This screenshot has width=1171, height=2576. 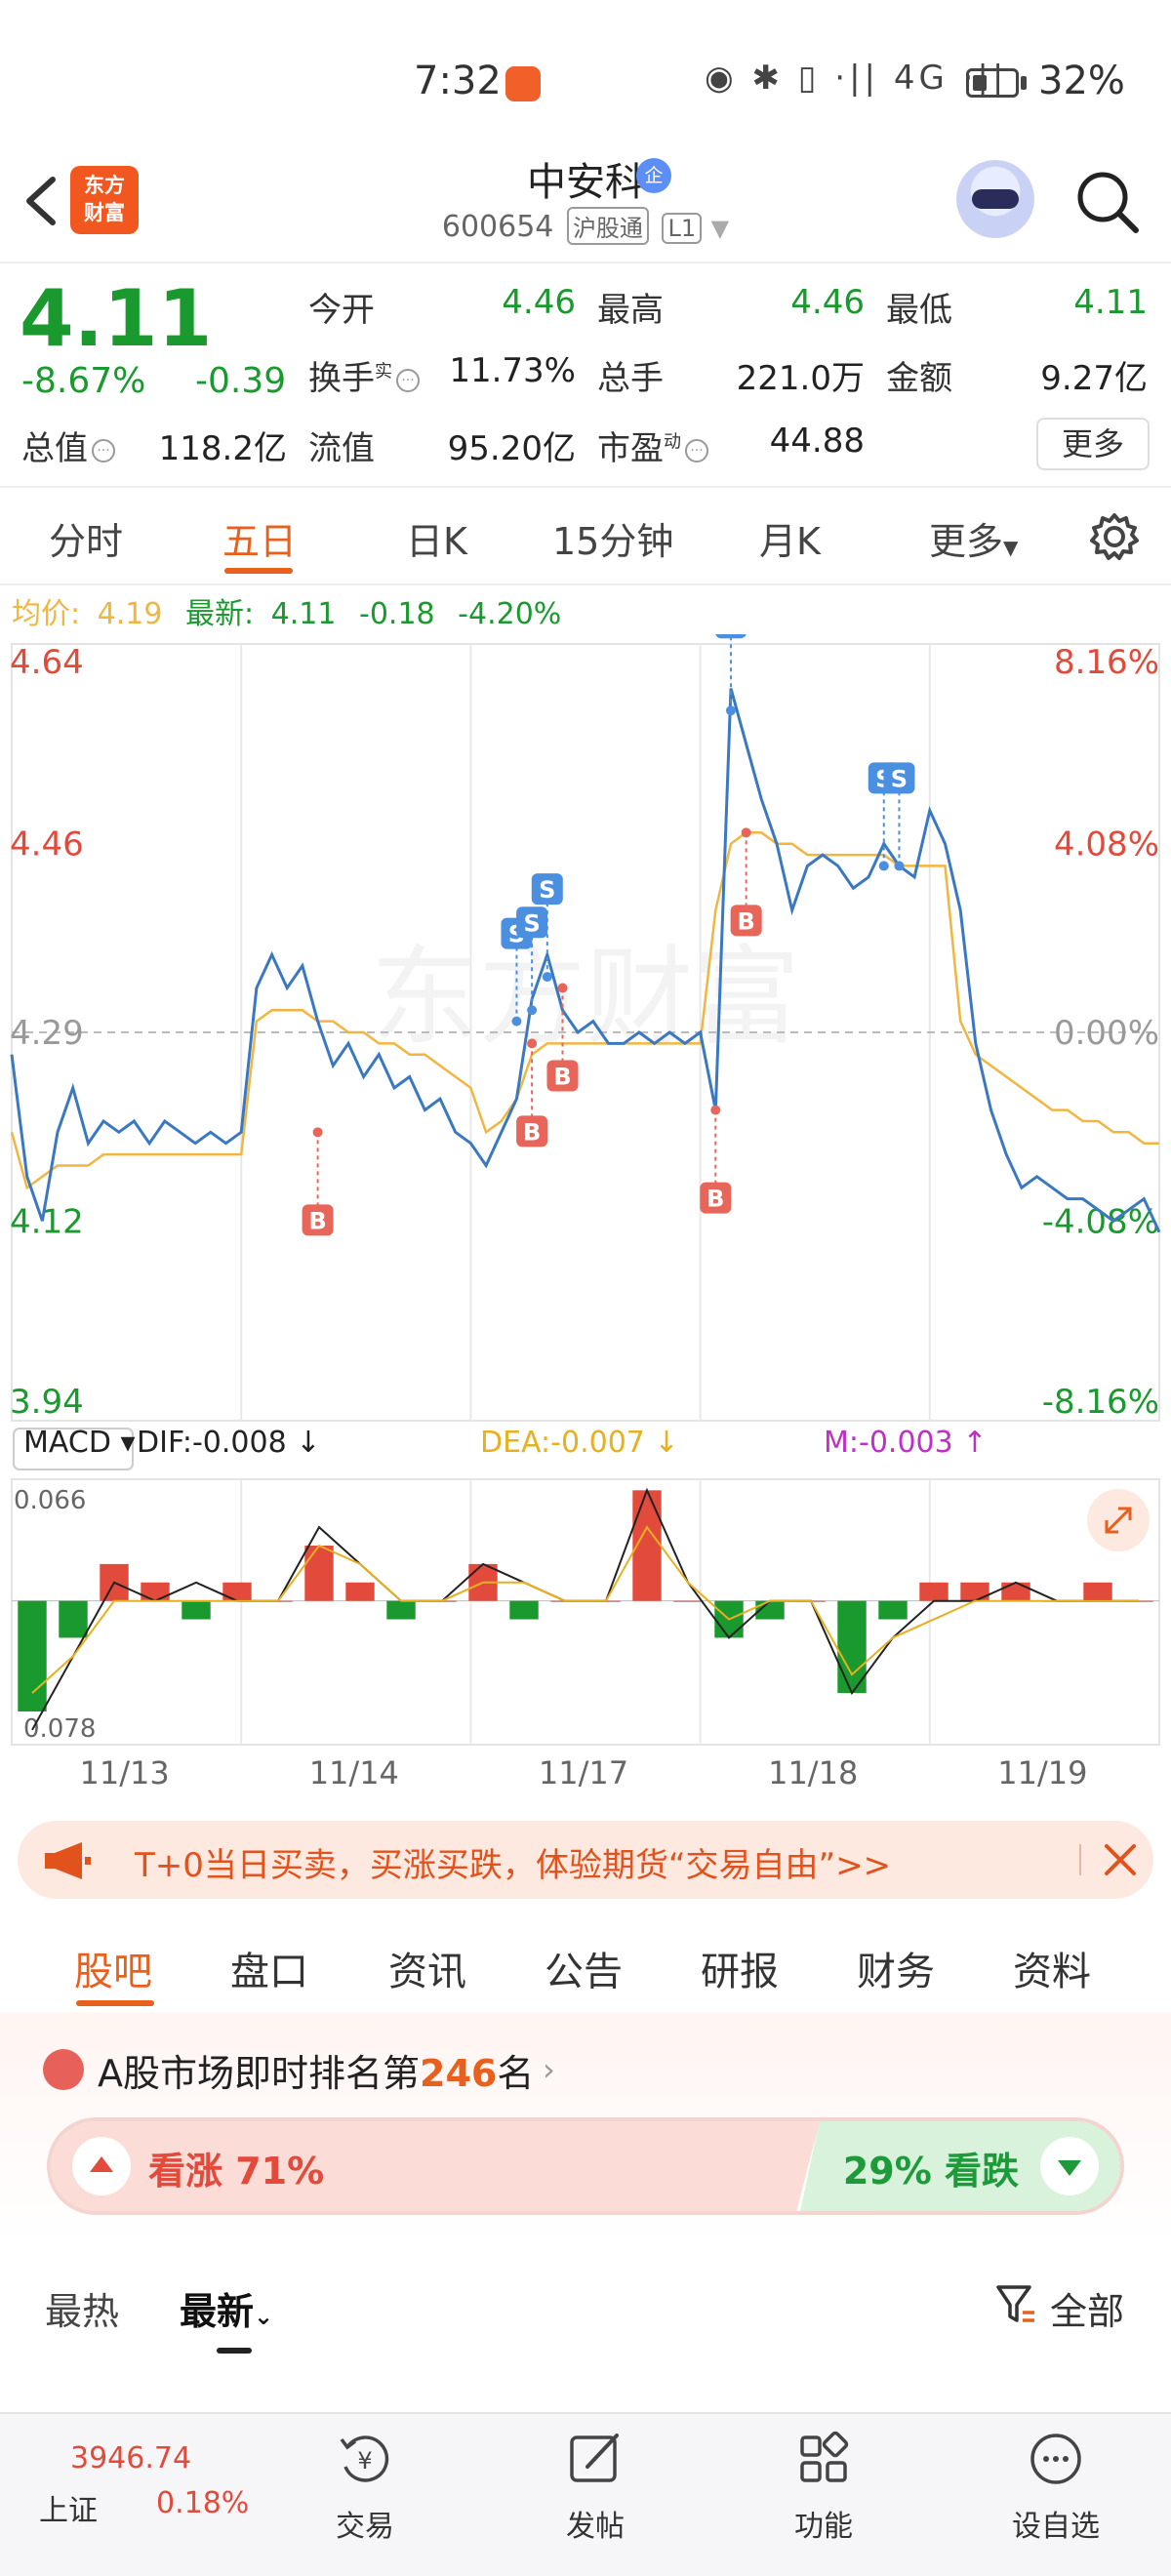 I want to click on tab-15min: 15分钟, so click(x=612, y=538).